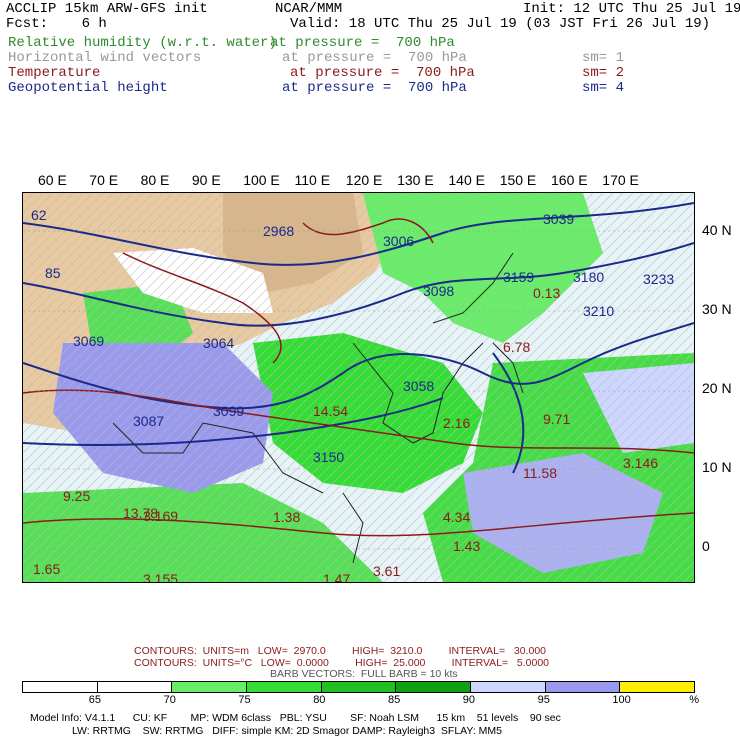 The width and height of the screenshot is (740, 740). What do you see at coordinates (394, 700) in the screenshot?
I see `colorbar-label: 85` at bounding box center [394, 700].